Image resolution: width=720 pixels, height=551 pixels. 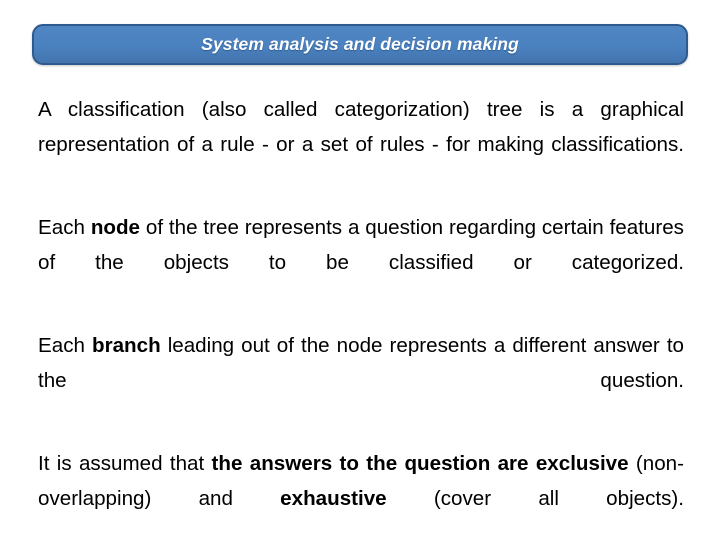 I want to click on title-banner: System analysis and decision making, so click(x=360, y=44).